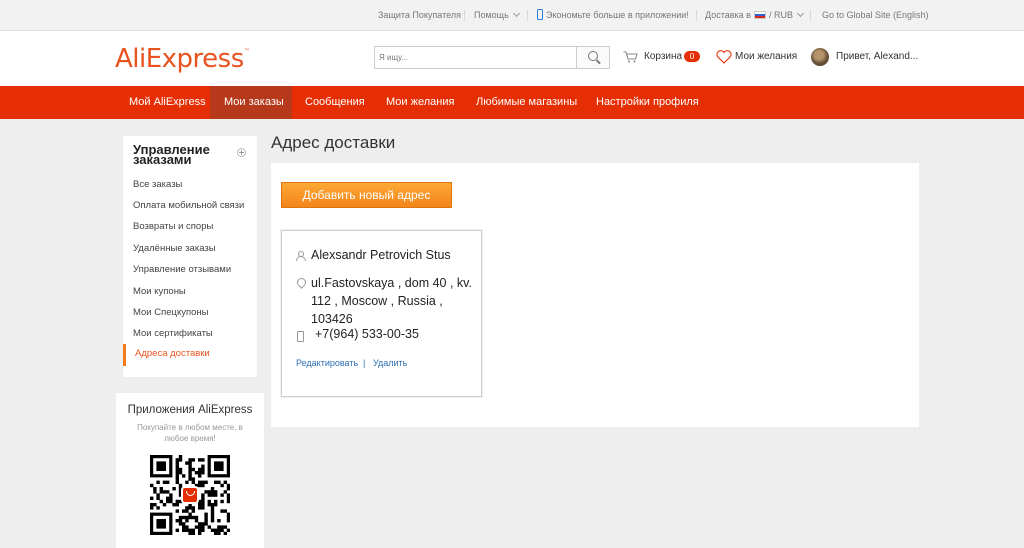 The image size is (1024, 548). Describe the element at coordinates (381, 255) in the screenshot. I see `recipient-name: Alexsandr Petrovich Stus` at that location.